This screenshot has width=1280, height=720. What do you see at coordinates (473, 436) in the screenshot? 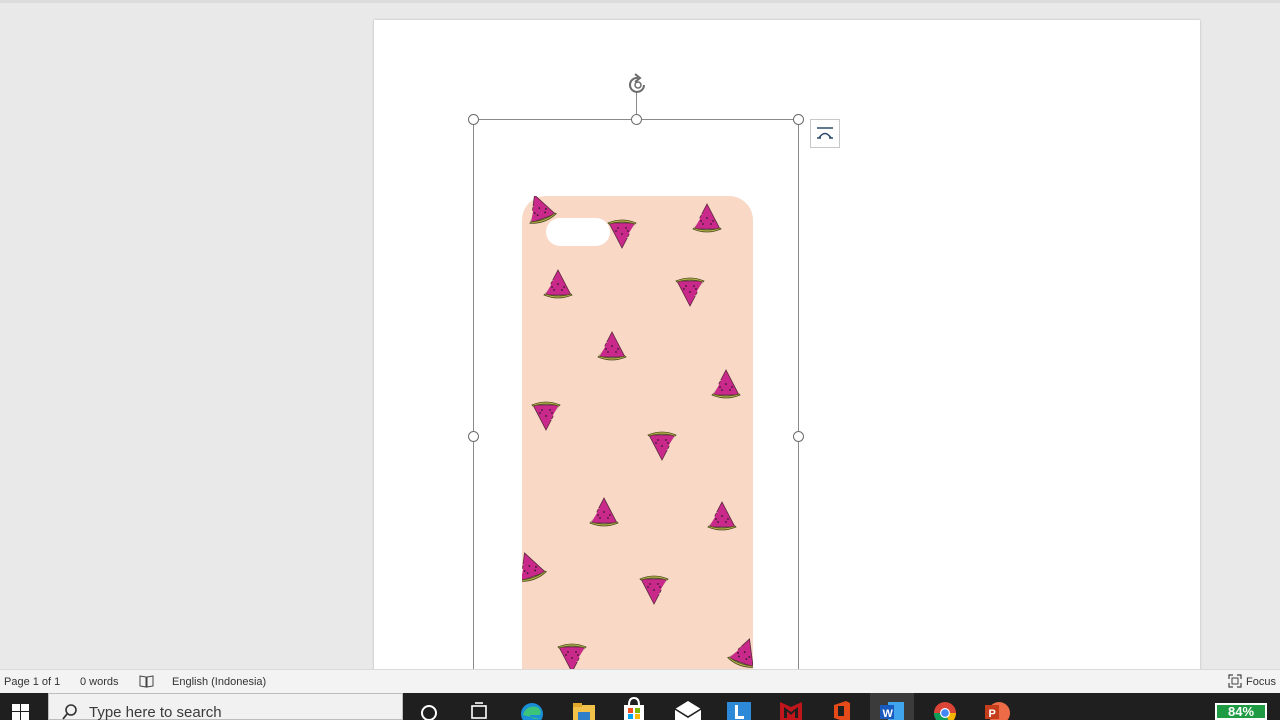
I see `resize-handle-left` at bounding box center [473, 436].